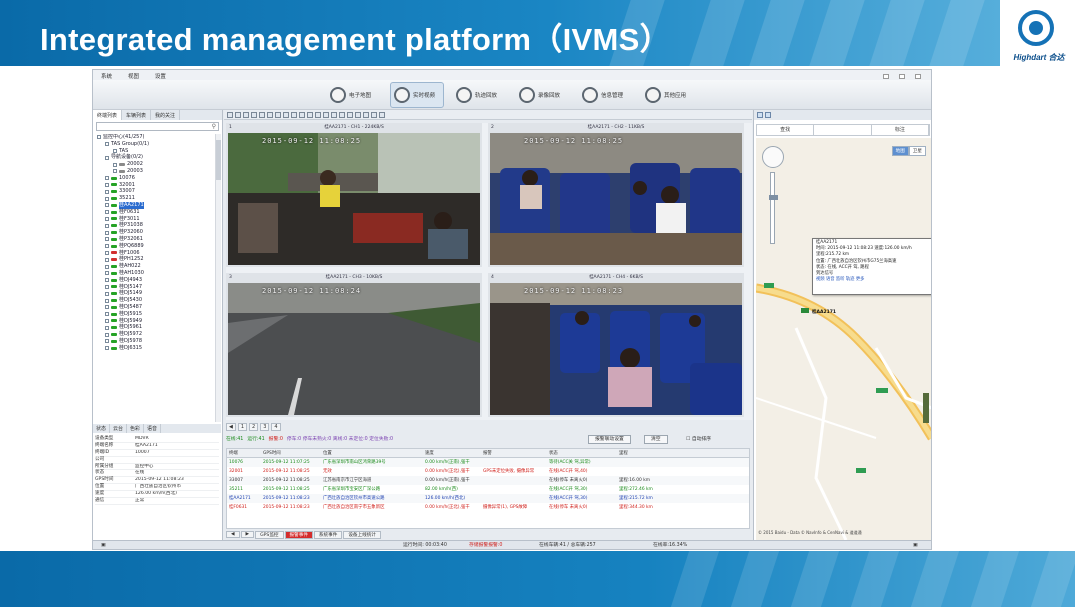 This screenshot has height=607, width=1075. I want to click on pan-control, so click(773, 157).